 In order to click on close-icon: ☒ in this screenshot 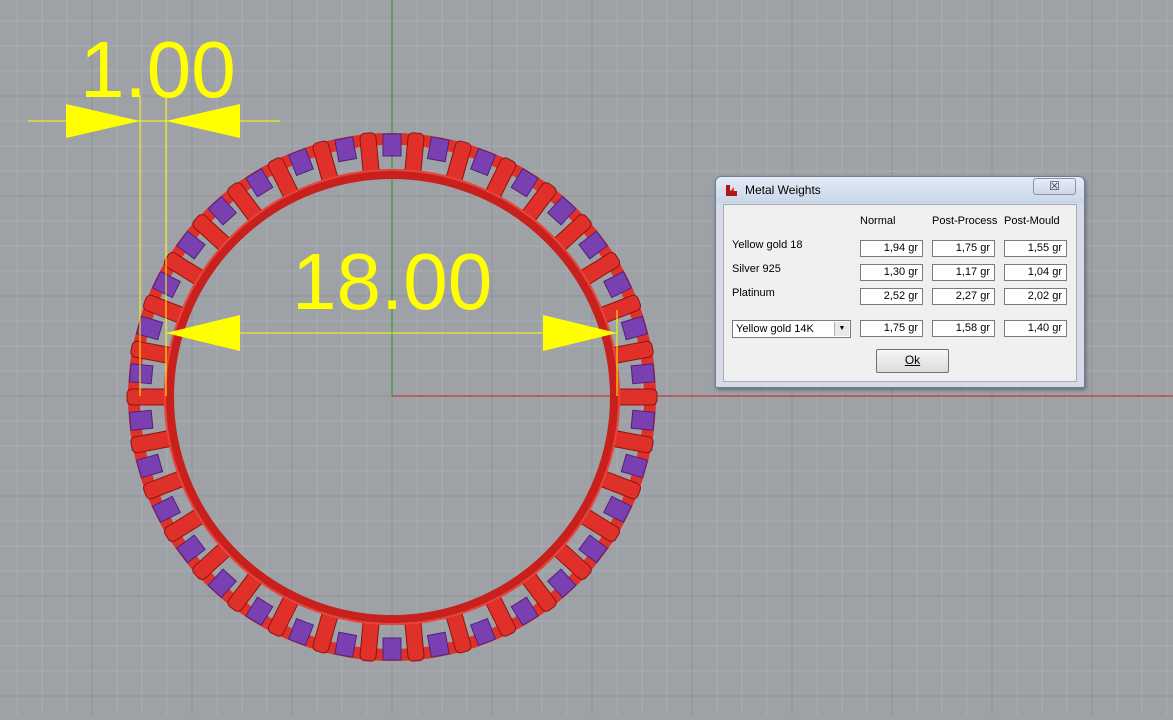, I will do `click(1054, 186)`.